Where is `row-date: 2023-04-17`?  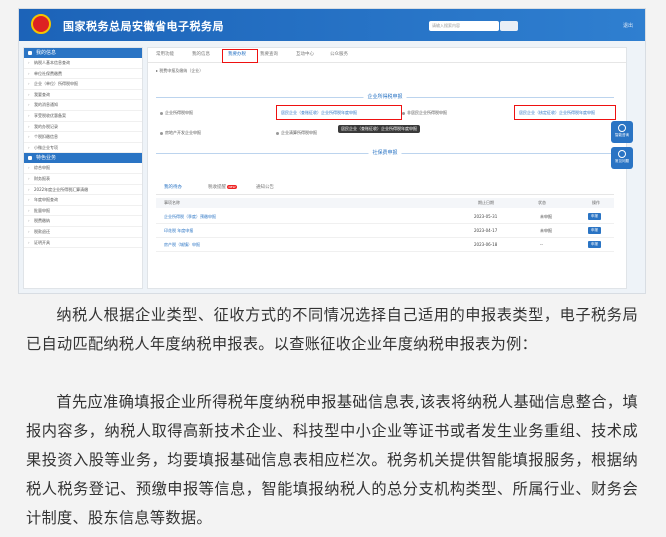 row-date: 2023-04-17 is located at coordinates (486, 230).